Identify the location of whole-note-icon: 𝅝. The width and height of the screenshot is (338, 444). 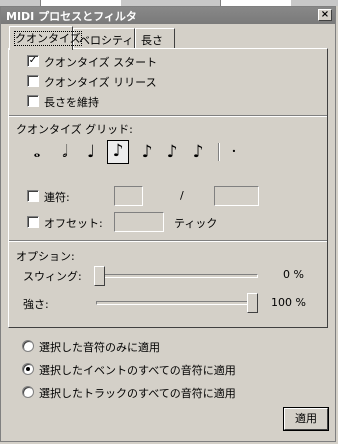
(37, 152).